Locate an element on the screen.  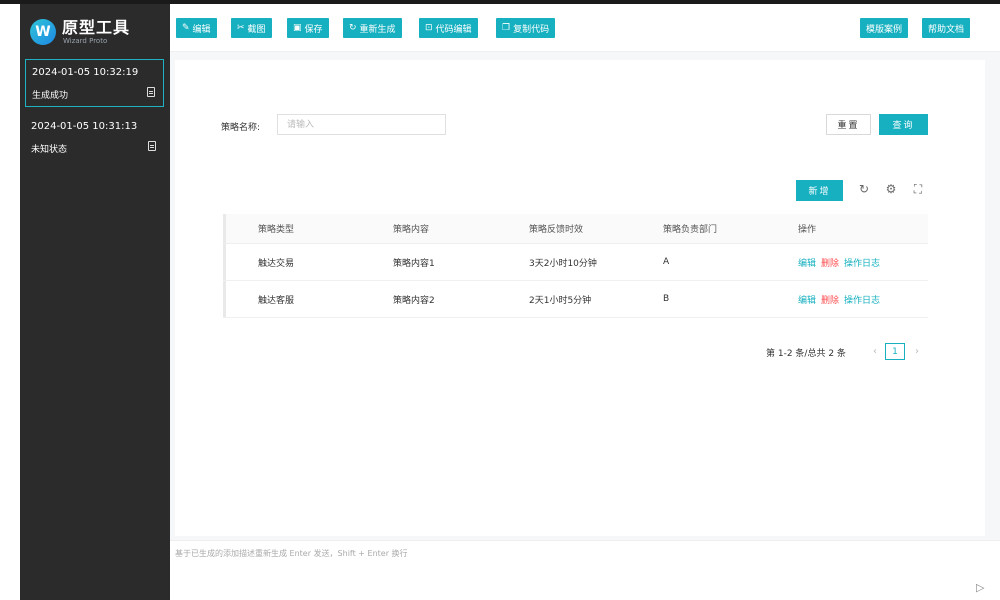
query-button: 查询 is located at coordinates (903, 124).